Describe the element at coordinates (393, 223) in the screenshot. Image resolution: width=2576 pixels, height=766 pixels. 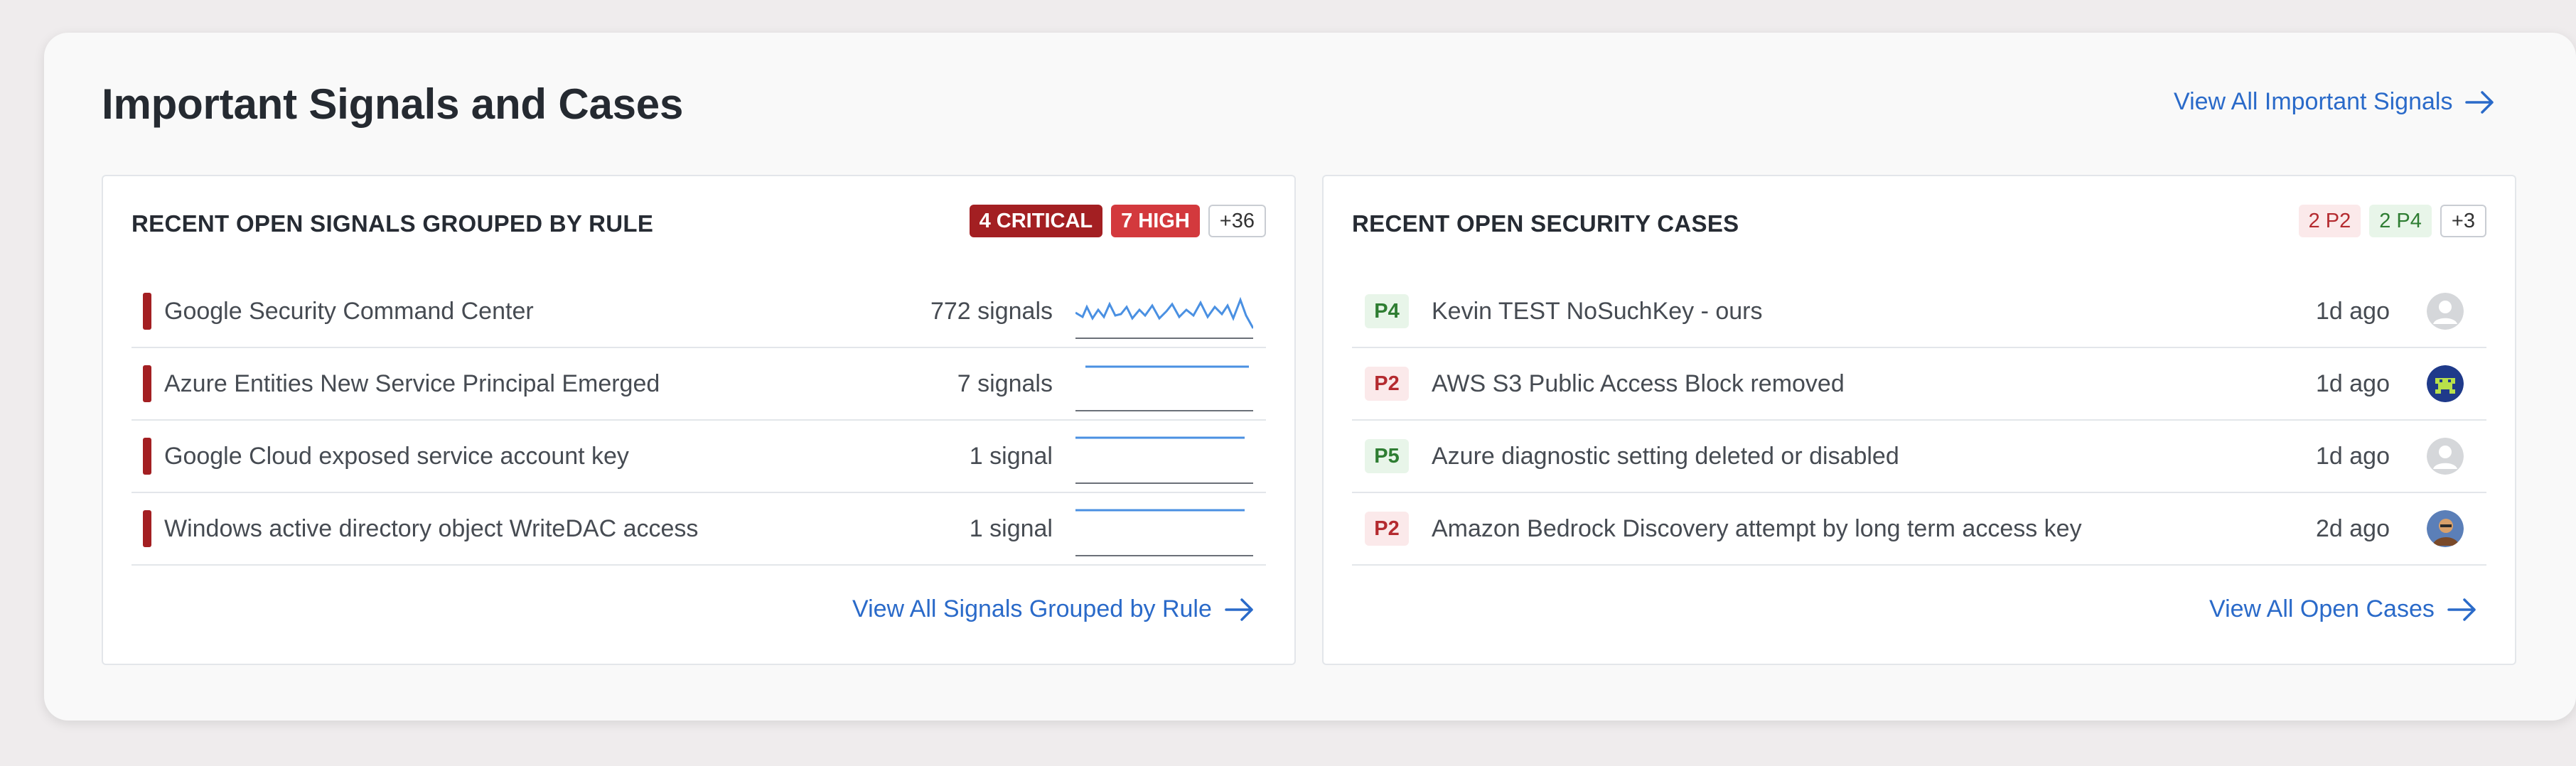
I see `signals-card-title: RECENT OPEN SIGNALS GROUPED BY RULE` at that location.